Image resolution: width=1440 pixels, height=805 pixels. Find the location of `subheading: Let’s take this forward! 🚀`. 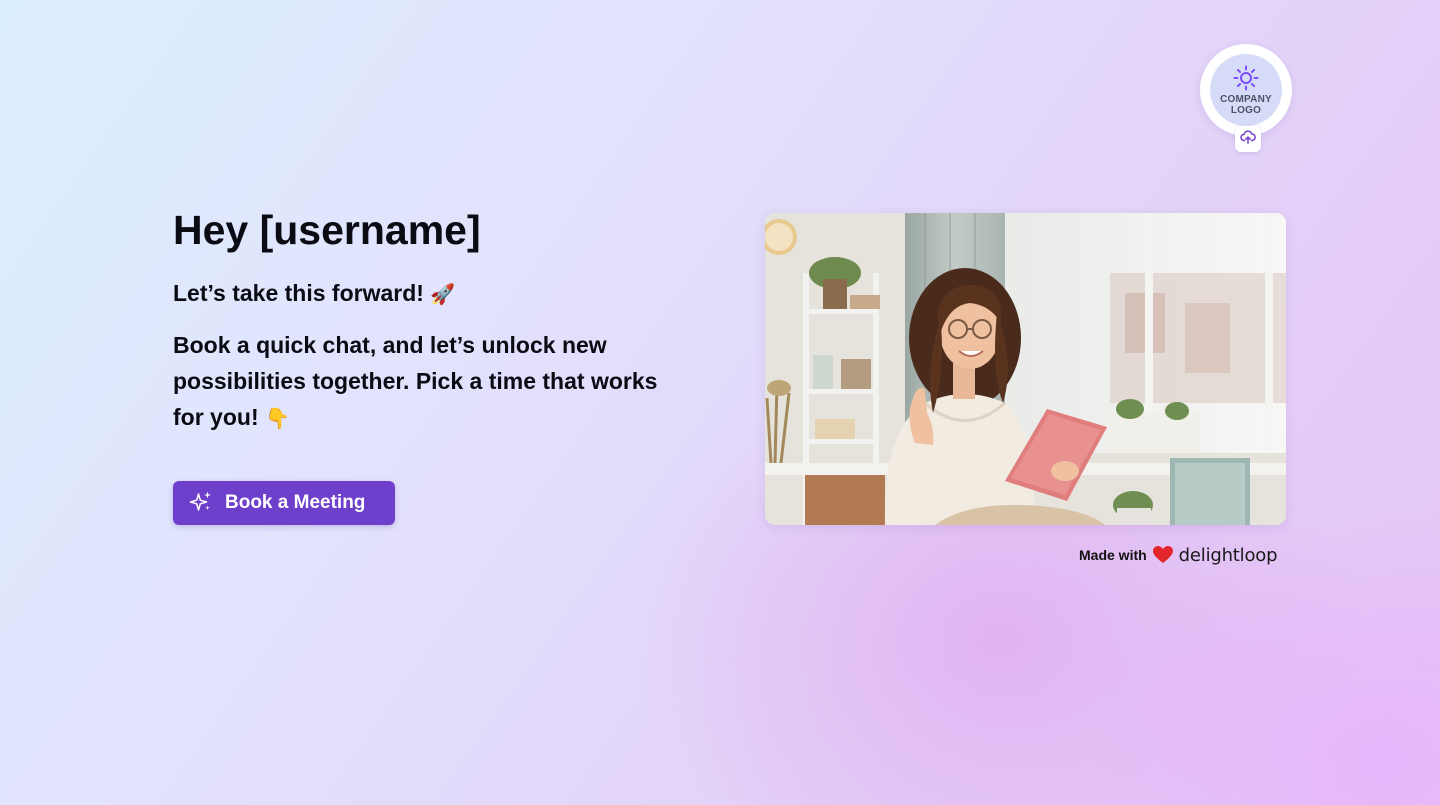

subheading: Let’s take this forward! 🚀 is located at coordinates (314, 293).